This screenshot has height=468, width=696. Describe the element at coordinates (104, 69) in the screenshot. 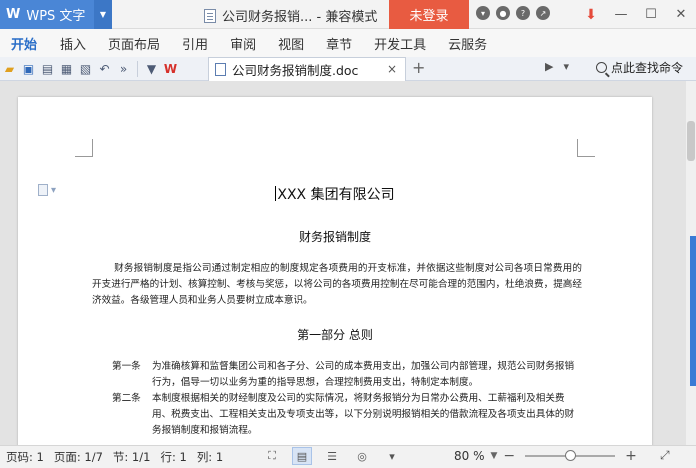

I see `undo-icon: ↶` at that location.